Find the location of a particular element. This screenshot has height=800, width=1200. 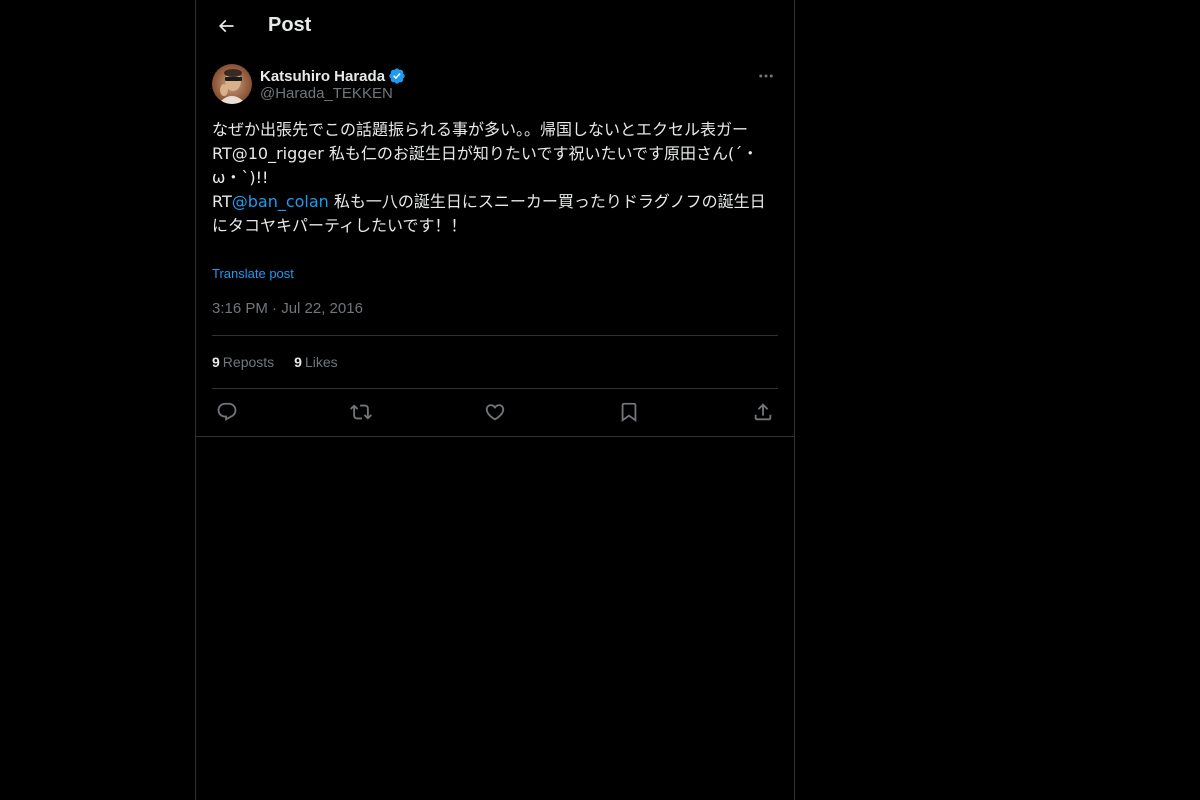

translate-post-link: Translate post is located at coordinates (253, 273).